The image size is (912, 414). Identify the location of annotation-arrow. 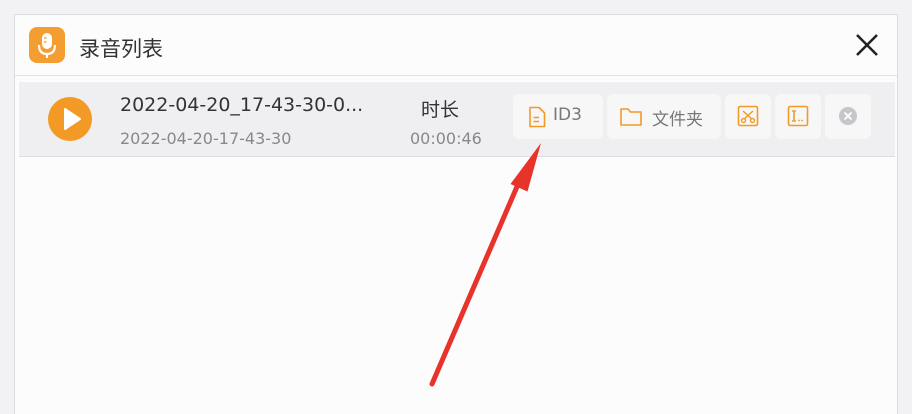
(485, 265).